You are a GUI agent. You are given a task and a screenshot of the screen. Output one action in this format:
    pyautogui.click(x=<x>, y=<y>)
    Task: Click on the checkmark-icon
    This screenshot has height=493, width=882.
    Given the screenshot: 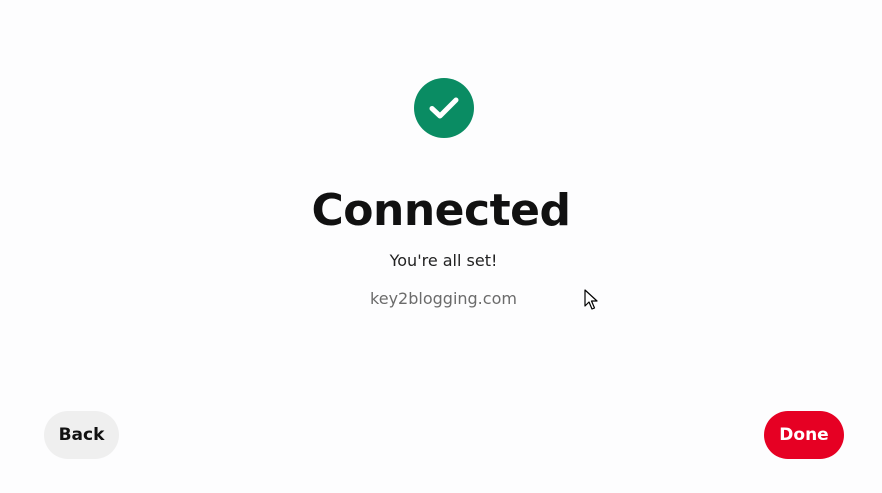 What is the action you would take?
    pyautogui.click(x=444, y=108)
    